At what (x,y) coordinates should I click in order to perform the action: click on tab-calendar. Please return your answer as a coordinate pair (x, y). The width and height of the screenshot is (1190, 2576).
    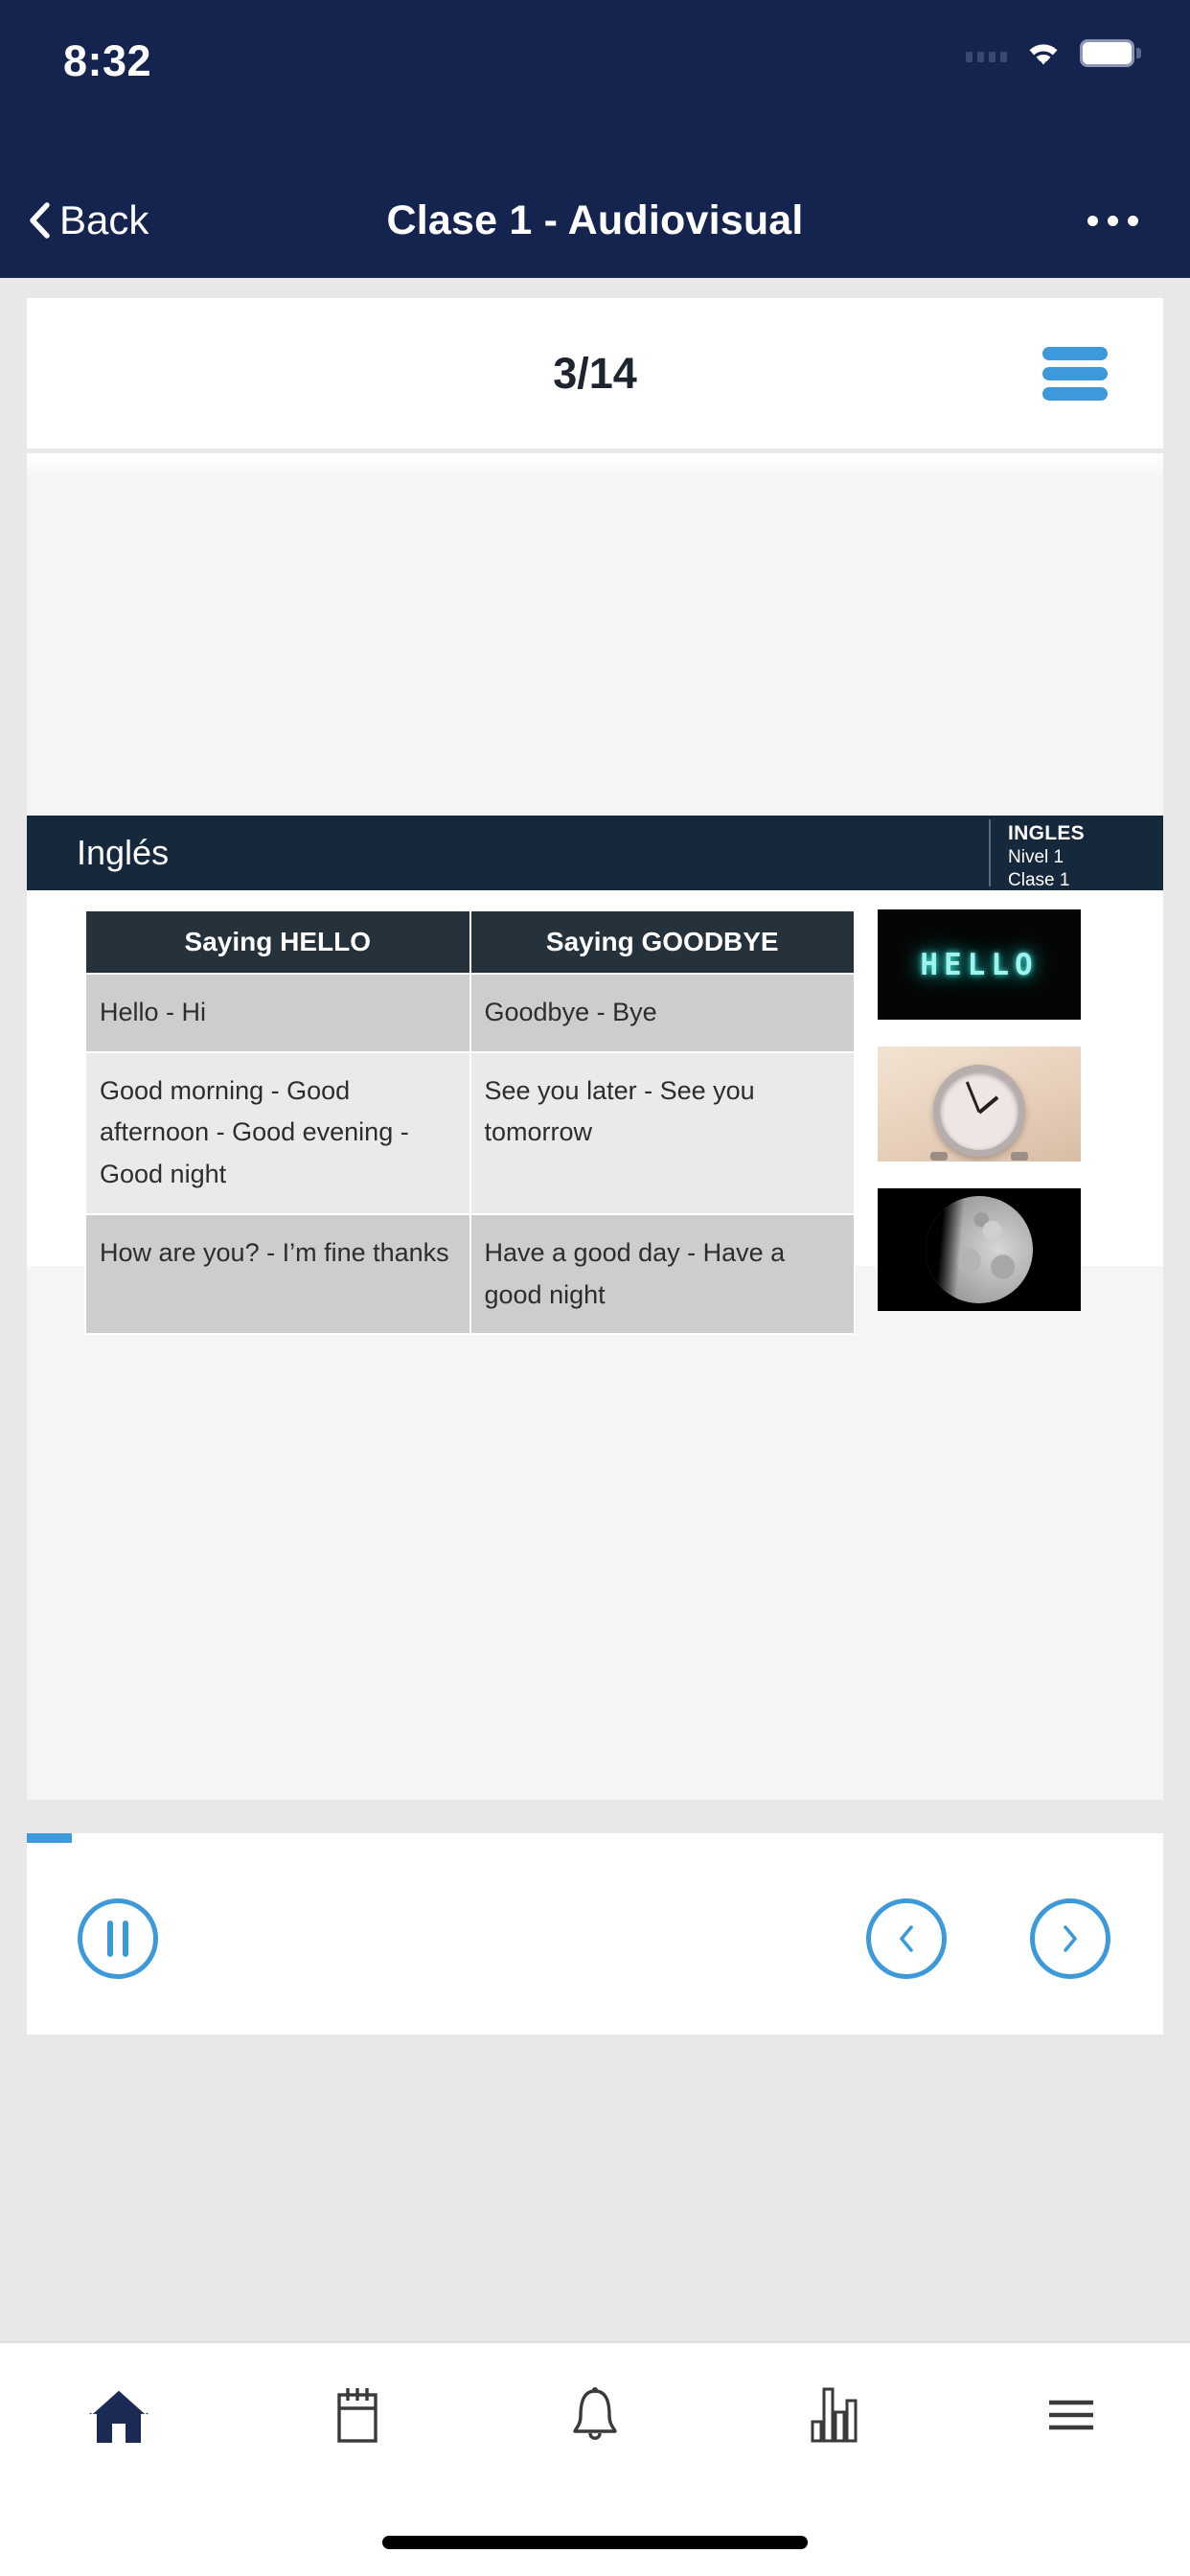
    Looking at the image, I should click on (357, 2417).